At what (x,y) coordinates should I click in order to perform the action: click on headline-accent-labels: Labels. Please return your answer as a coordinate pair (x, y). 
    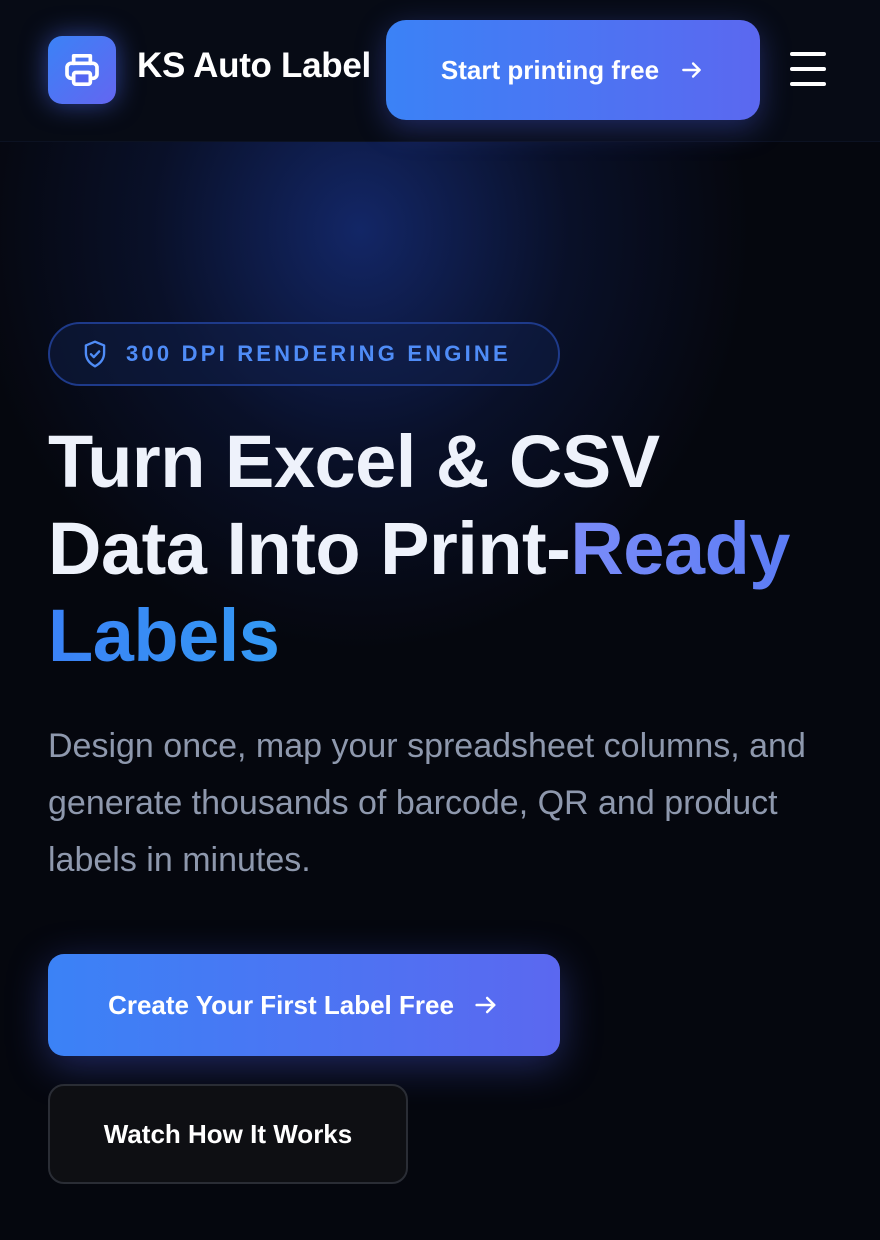
    Looking at the image, I should click on (448, 635).